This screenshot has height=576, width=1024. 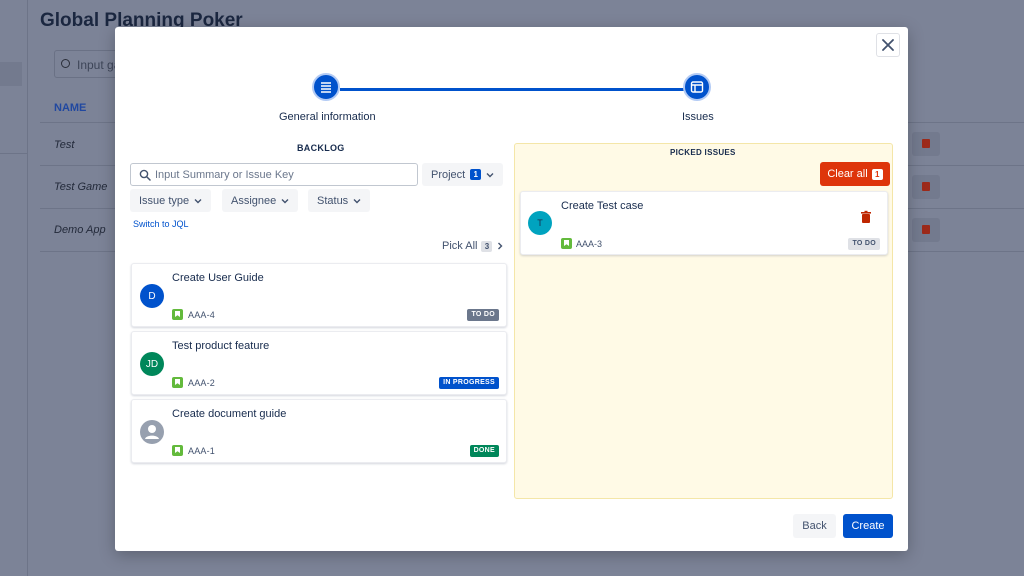 What do you see at coordinates (254, 200) in the screenshot?
I see `filter-label: Assignee` at bounding box center [254, 200].